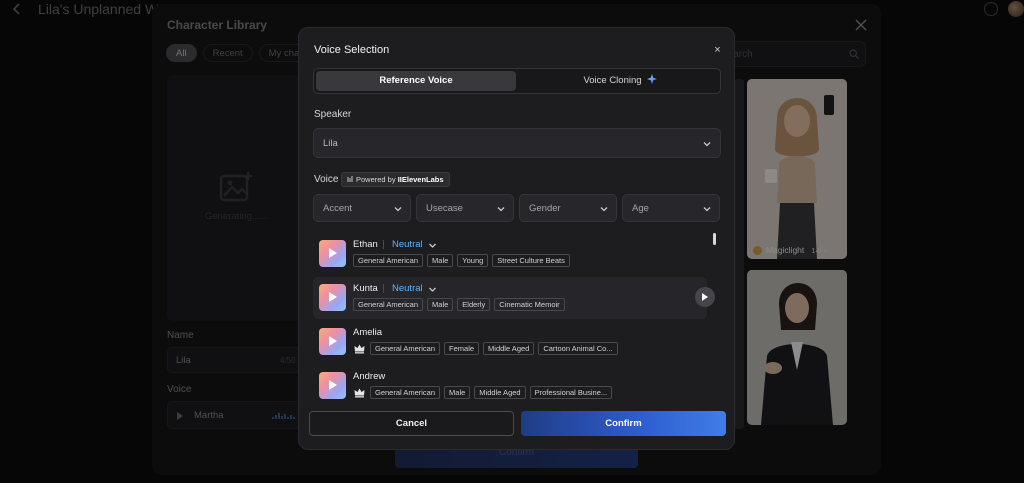 Image resolution: width=1024 pixels, height=483 pixels. I want to click on speaker-label: Speaker, so click(333, 114).